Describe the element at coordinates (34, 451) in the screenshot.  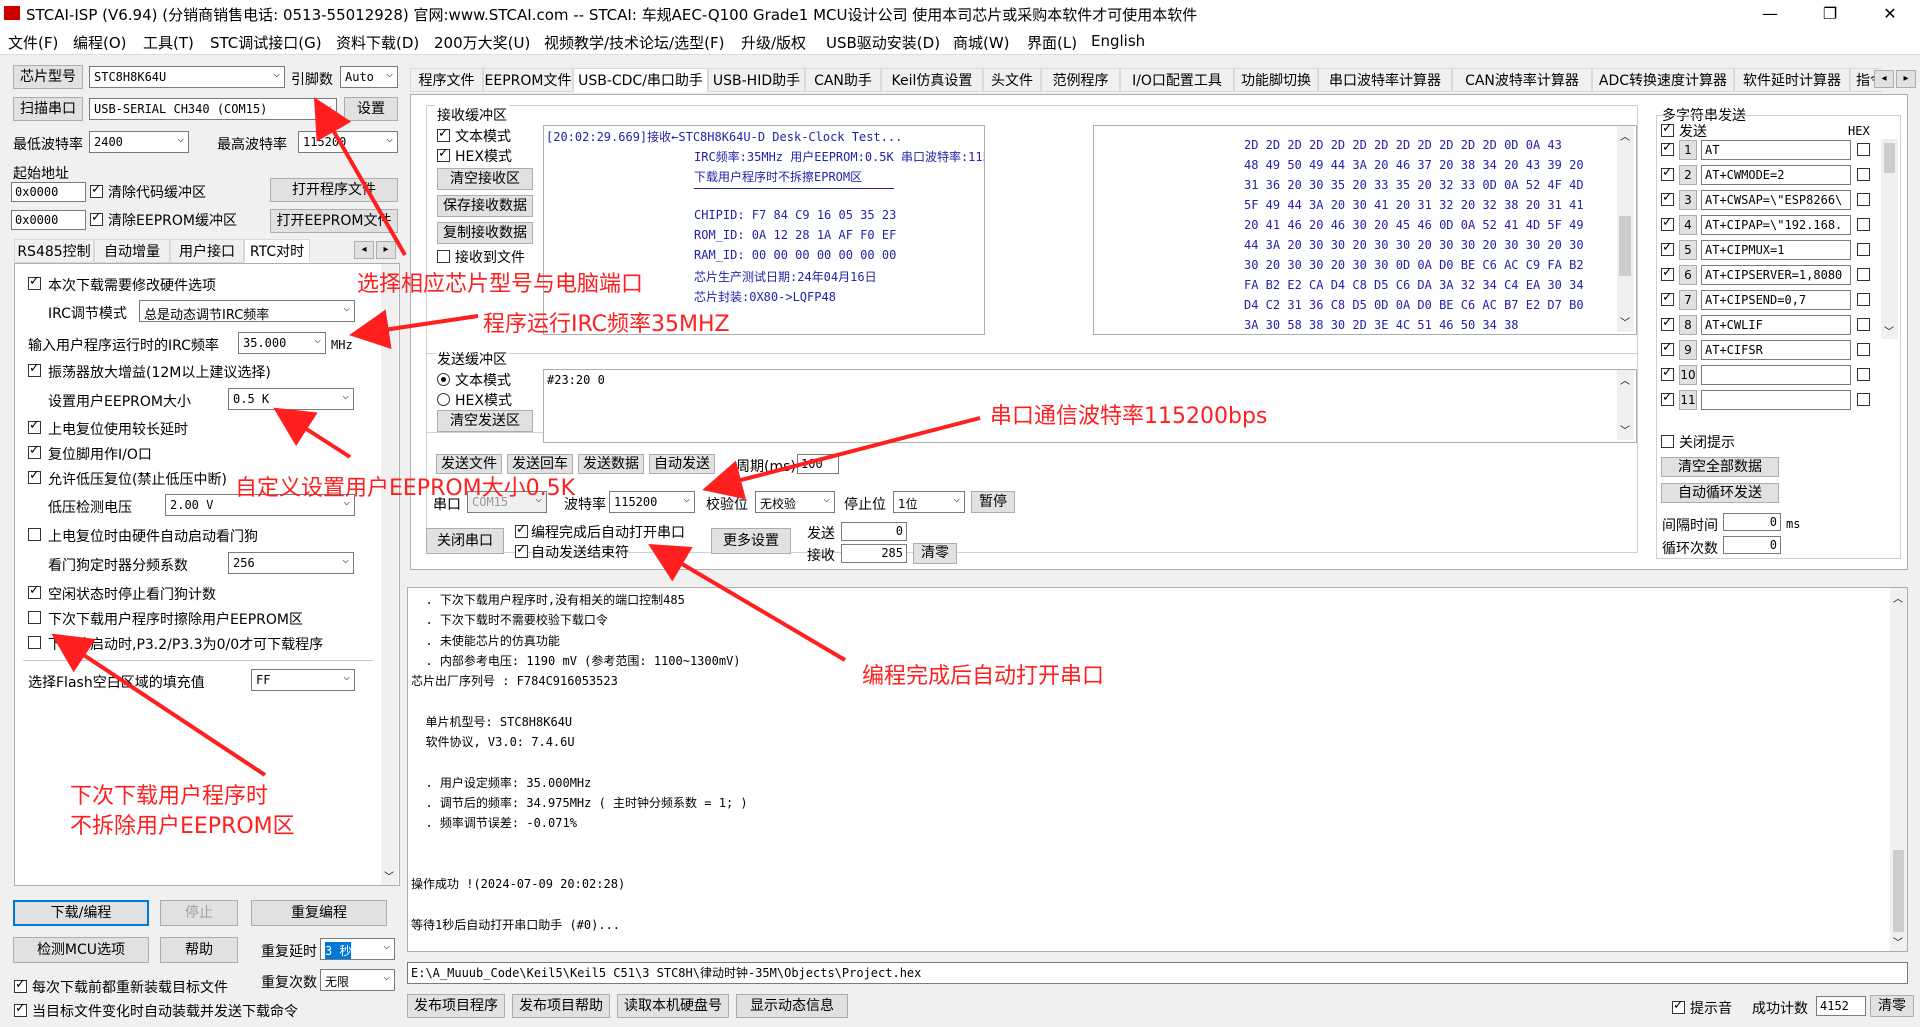
I see `reset-pin-io-checkbox` at that location.